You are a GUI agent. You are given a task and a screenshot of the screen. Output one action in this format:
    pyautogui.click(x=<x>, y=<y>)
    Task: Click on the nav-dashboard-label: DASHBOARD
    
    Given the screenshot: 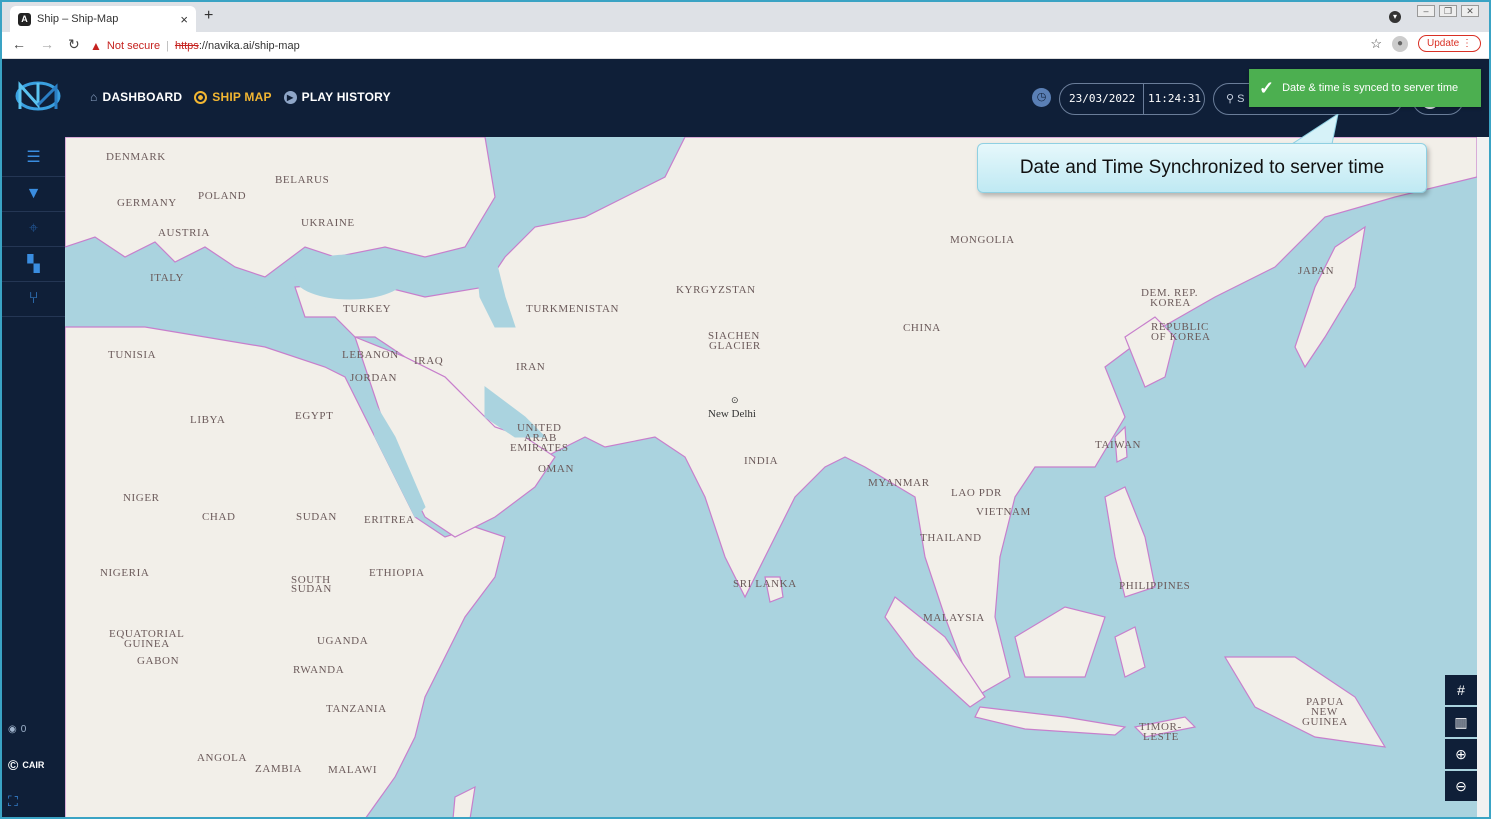 What is the action you would take?
    pyautogui.click(x=142, y=97)
    